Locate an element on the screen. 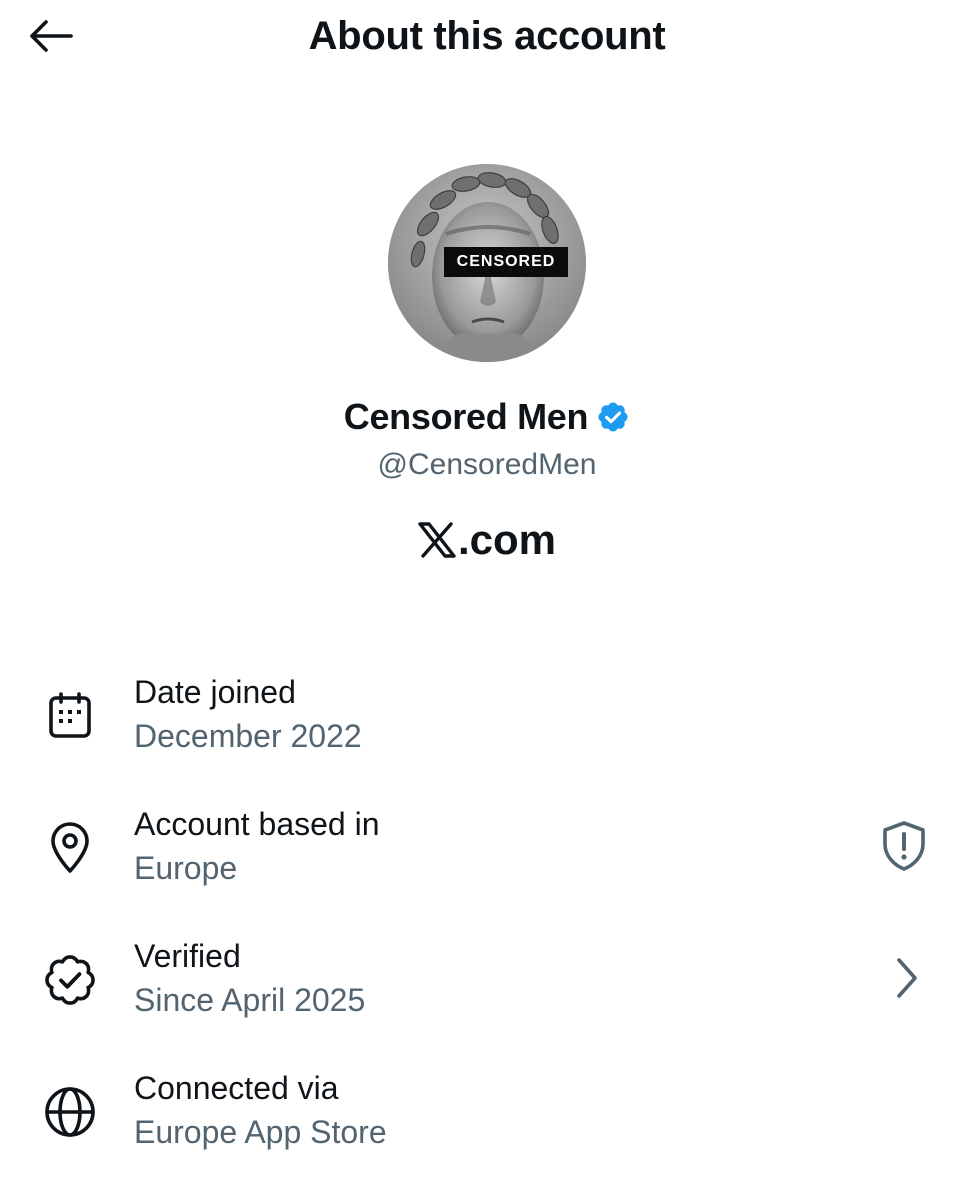 Image resolution: width=974 pixels, height=1200 pixels. detail-label: Connected via is located at coordinates (236, 1088).